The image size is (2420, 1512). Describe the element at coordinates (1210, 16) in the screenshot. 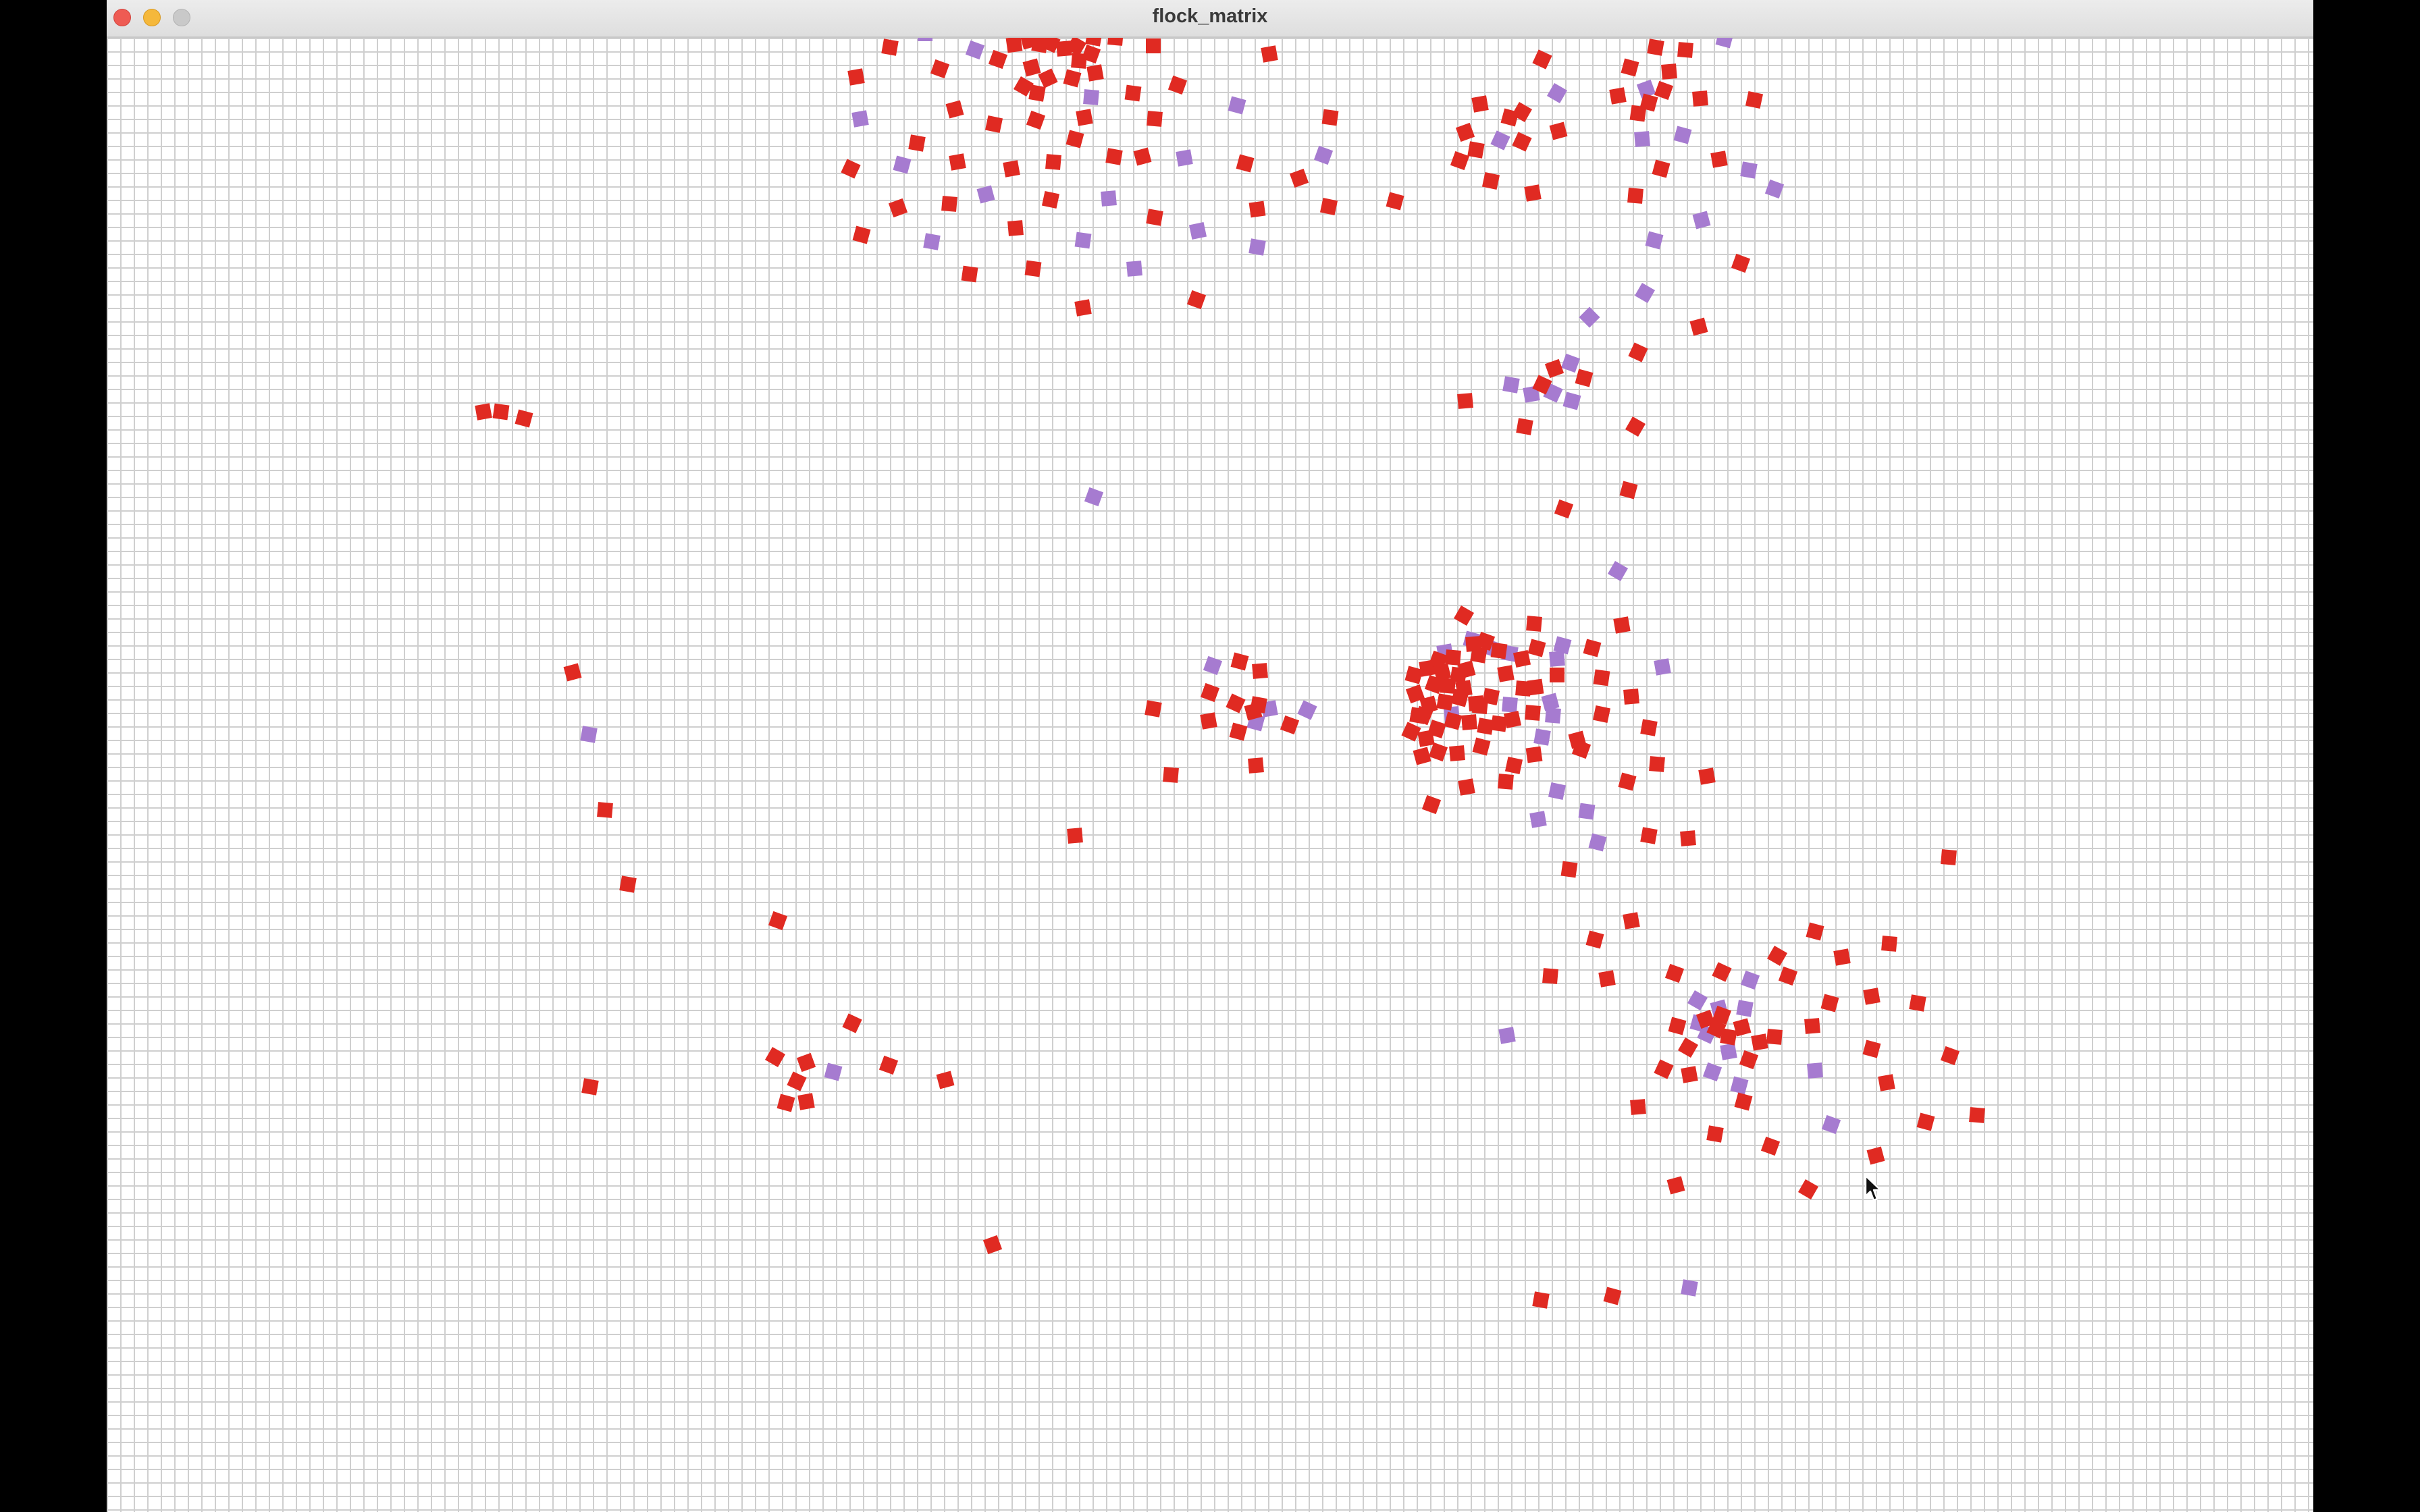

I see `window-title: flock_matrix` at that location.